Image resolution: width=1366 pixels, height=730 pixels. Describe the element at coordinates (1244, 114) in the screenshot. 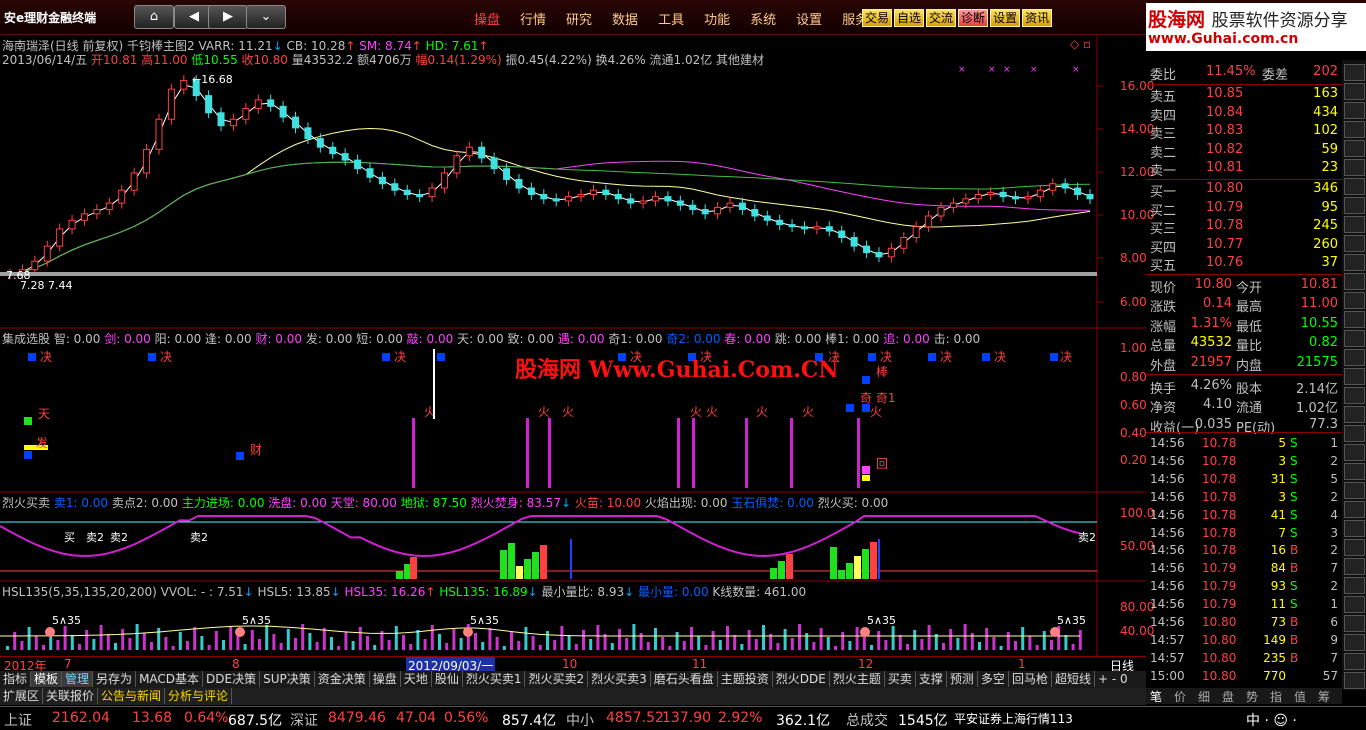

I see `sell-row: 卖四 10.84 434` at that location.